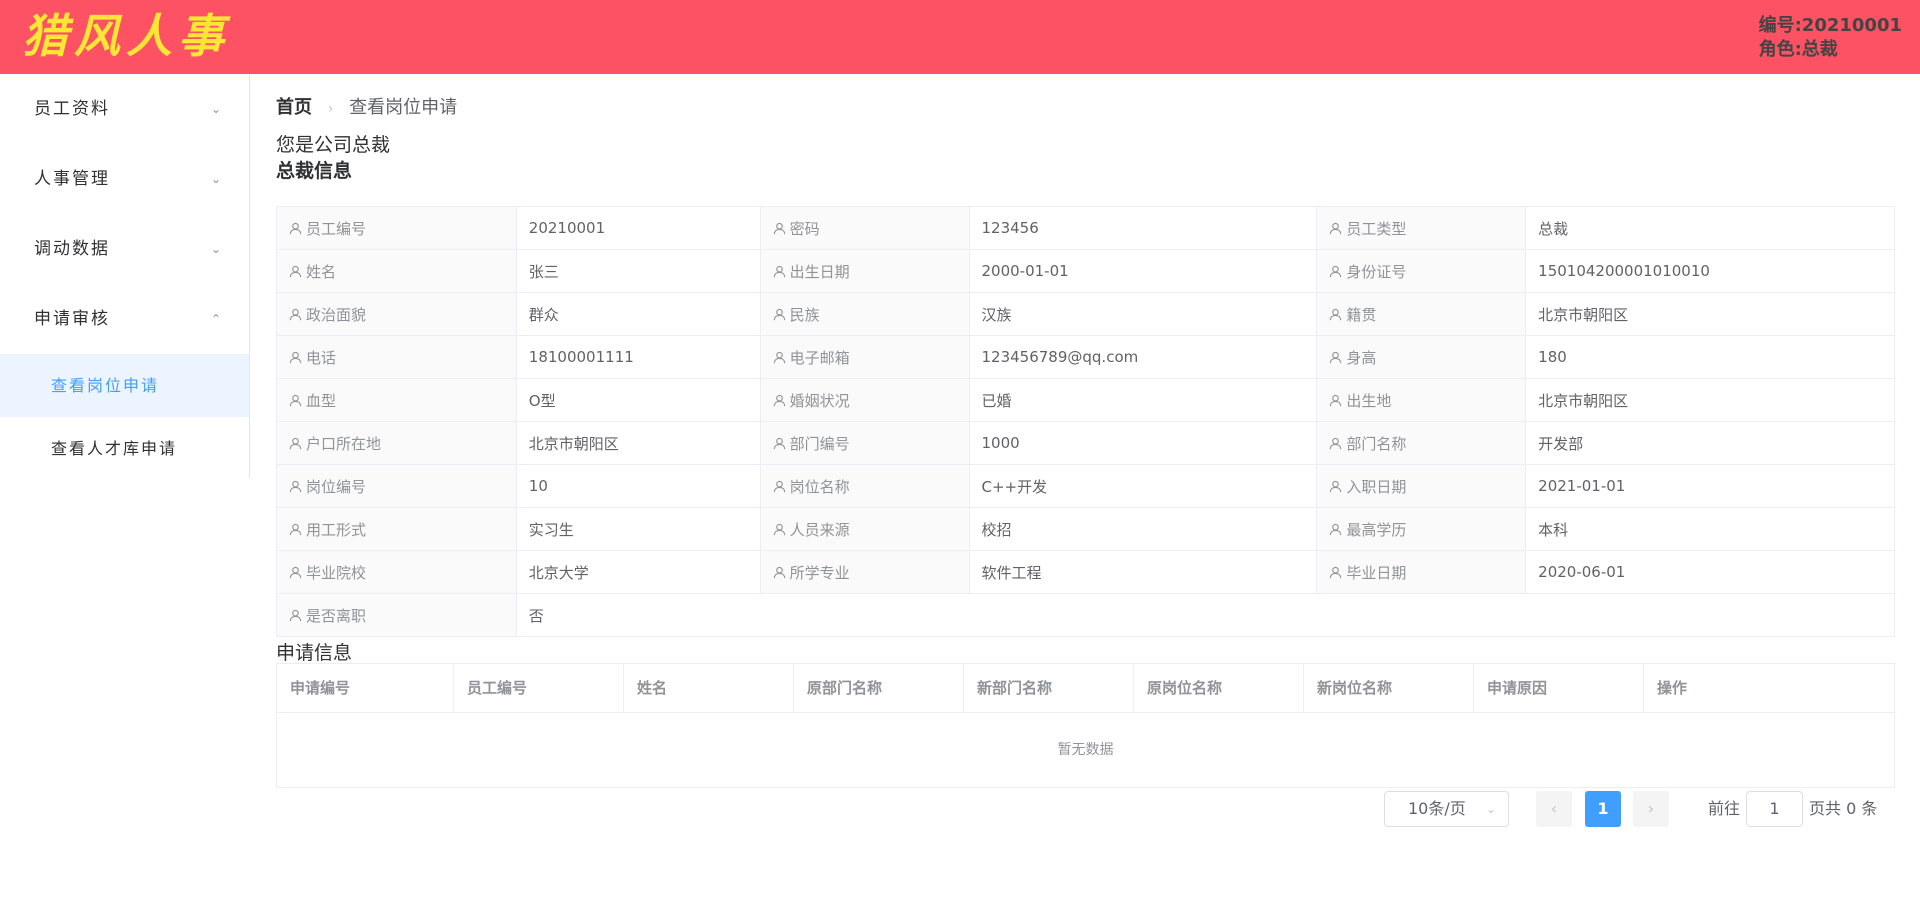  I want to click on column-header: 原部门名称, so click(879, 688).